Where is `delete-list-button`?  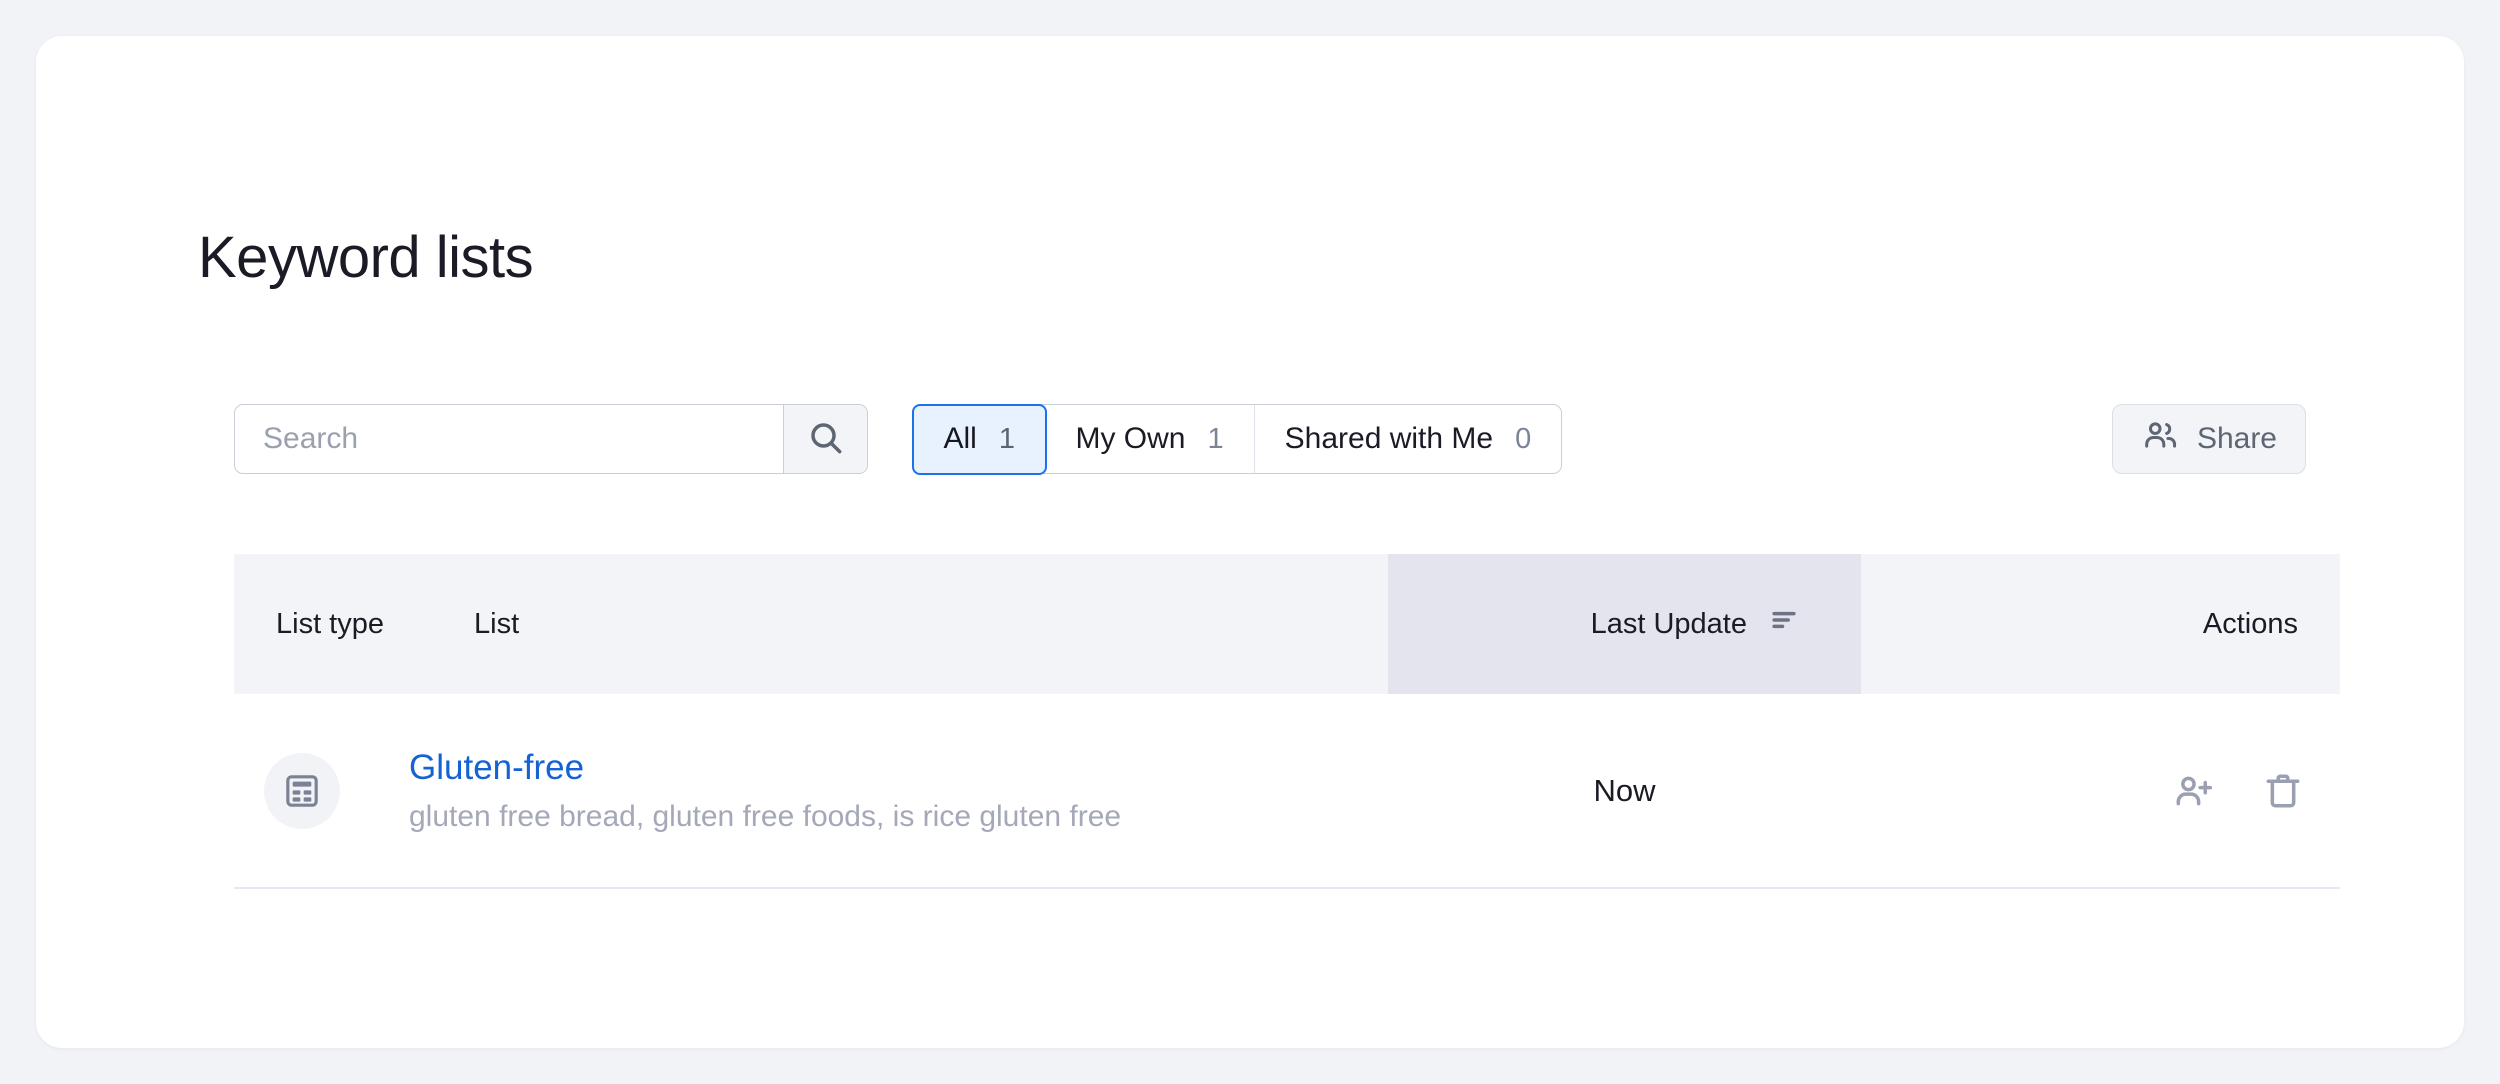 delete-list-button is located at coordinates (2283, 791).